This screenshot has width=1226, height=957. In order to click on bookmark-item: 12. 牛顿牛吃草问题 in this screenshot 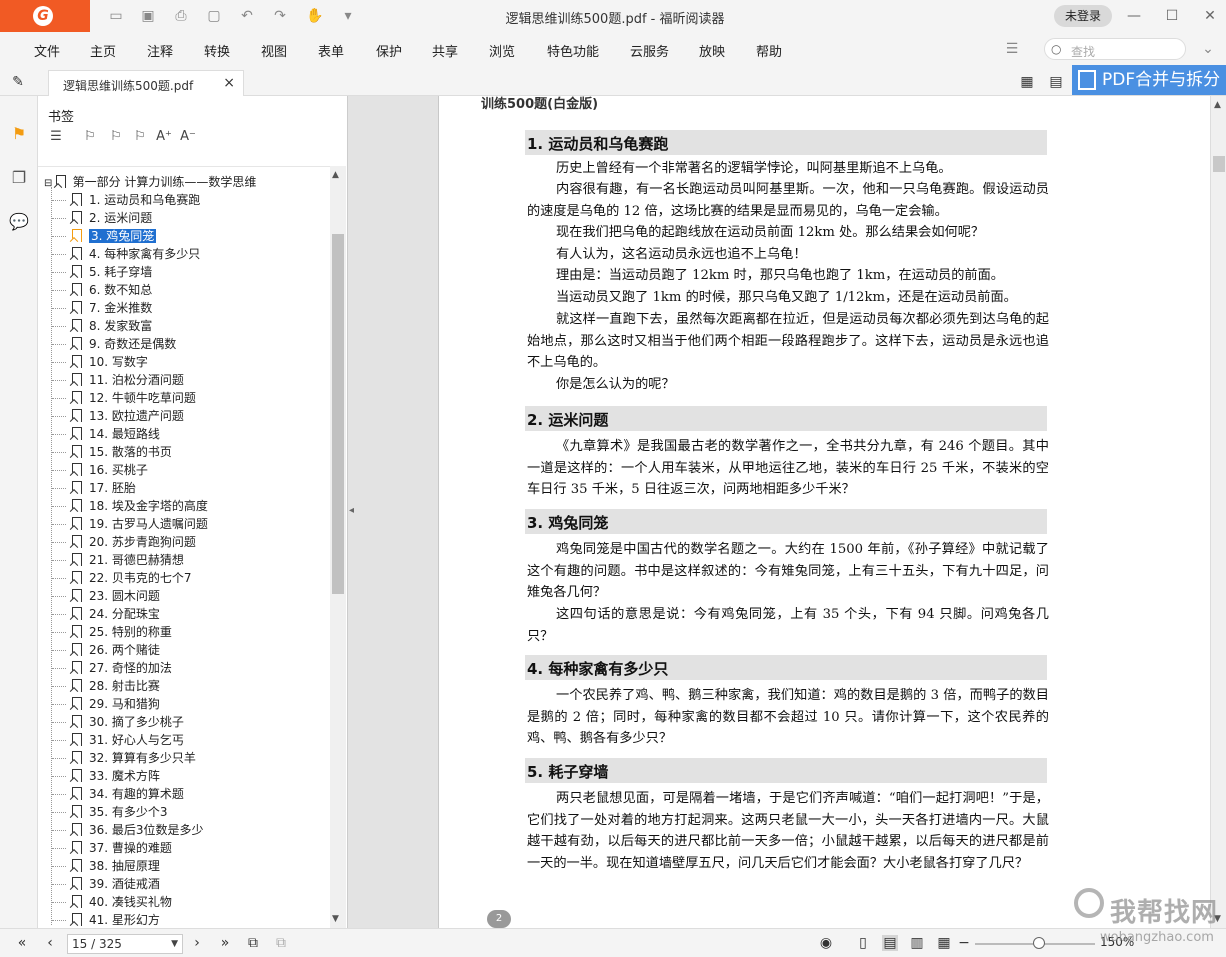, I will do `click(124, 398)`.